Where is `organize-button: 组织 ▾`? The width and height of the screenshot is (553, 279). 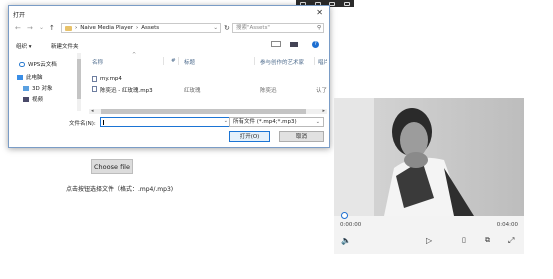
organize-button: 组织 ▾ is located at coordinates (24, 46).